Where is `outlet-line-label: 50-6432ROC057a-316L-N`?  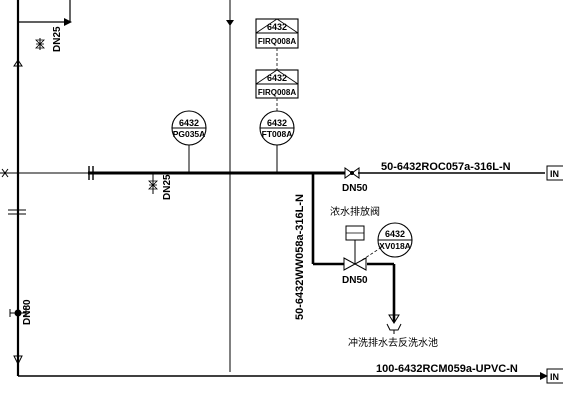
outlet-line-label: 50-6432ROC057a-316L-N is located at coordinates (446, 167).